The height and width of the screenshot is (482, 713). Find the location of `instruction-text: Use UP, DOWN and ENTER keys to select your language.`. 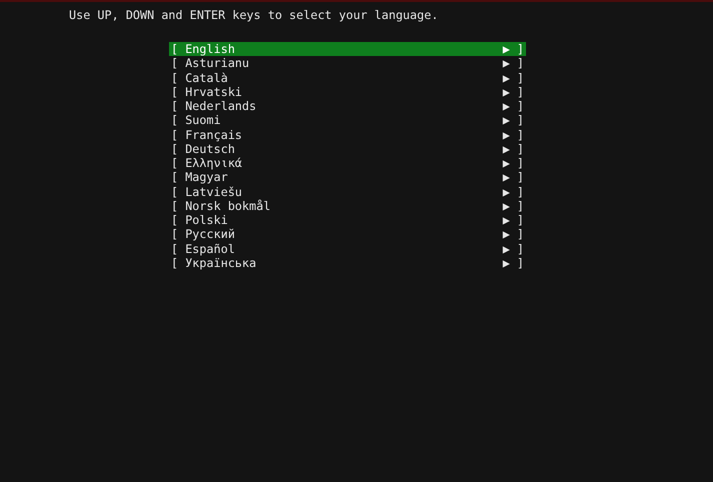

instruction-text: Use UP, DOWN and ENTER keys to select your language. is located at coordinates (254, 15).